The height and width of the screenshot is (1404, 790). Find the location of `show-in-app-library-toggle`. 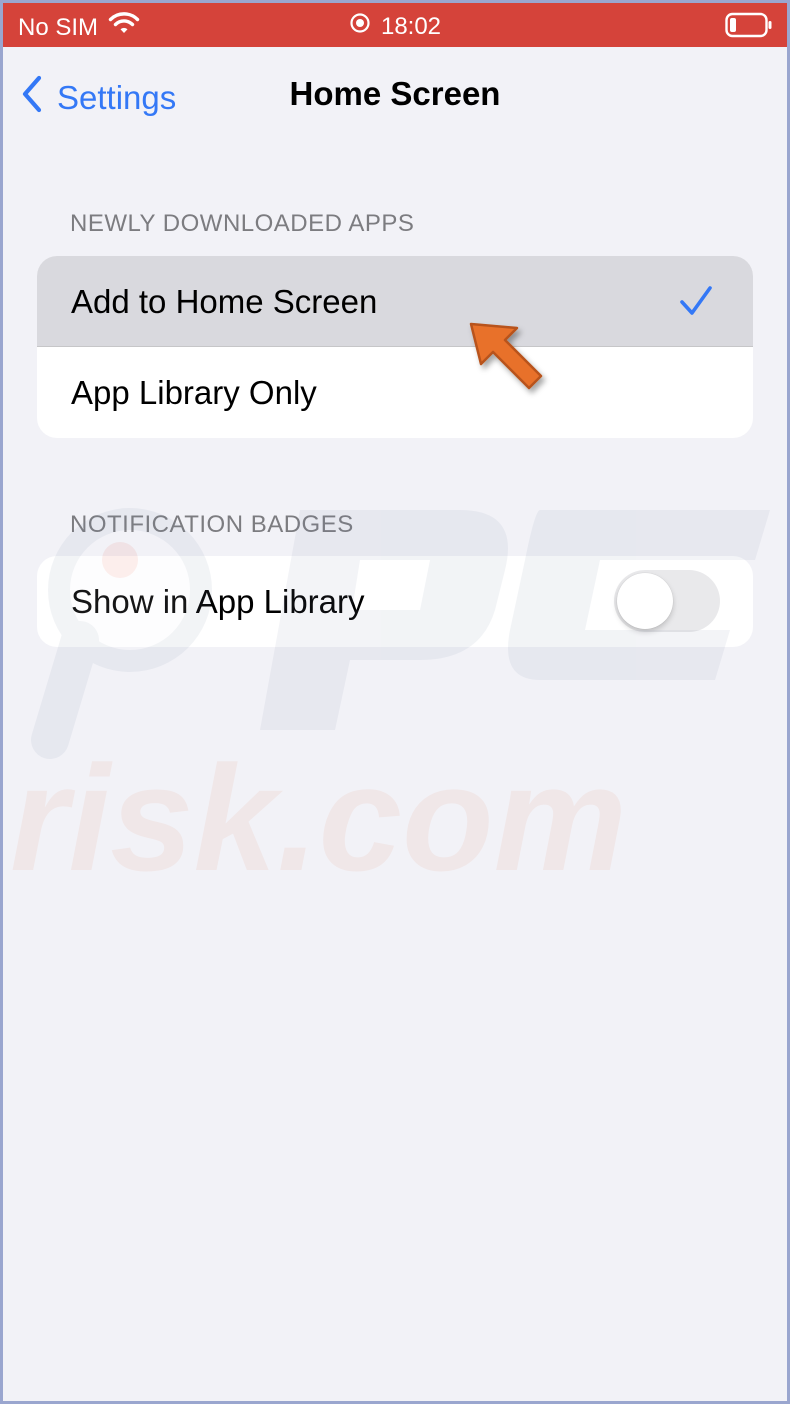

show-in-app-library-toggle is located at coordinates (667, 601).